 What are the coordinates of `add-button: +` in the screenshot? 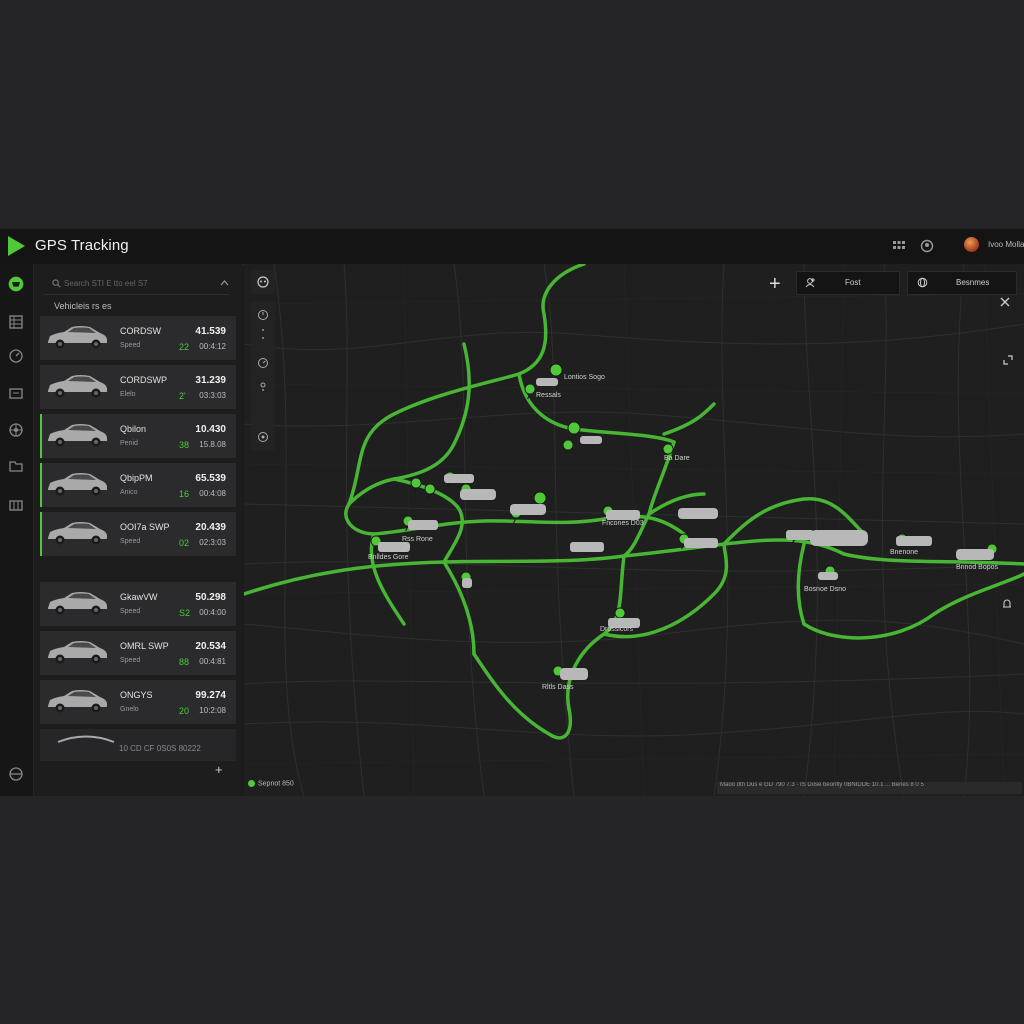 It's located at (775, 284).